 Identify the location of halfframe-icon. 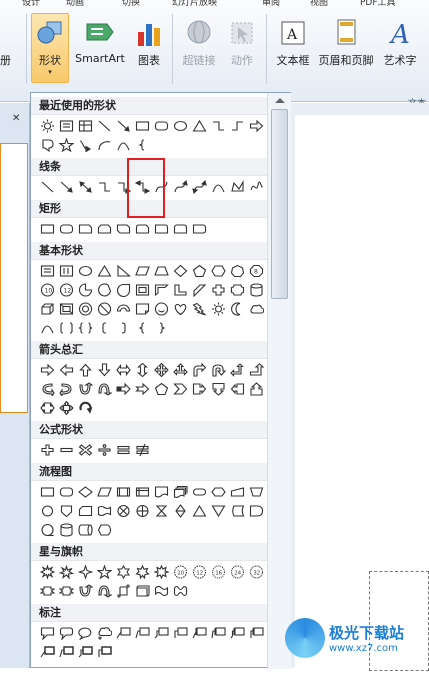
(161, 290).